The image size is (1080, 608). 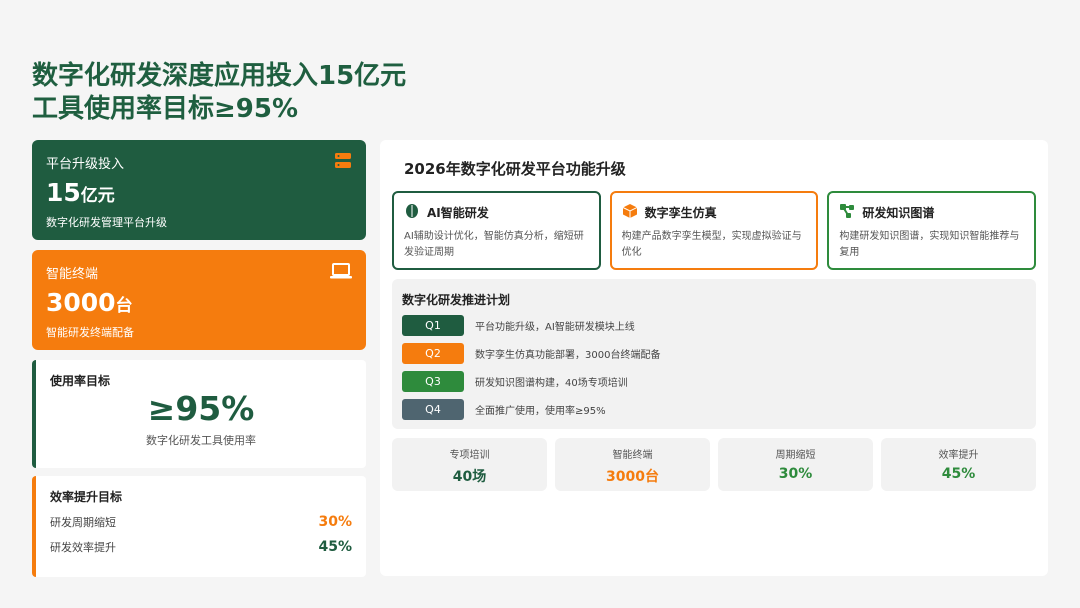 What do you see at coordinates (496, 230) in the screenshot?
I see `feature-card-ai: AI智能研发 AI辅助设计优化，智能仿真分析，缩短研发验证周期` at bounding box center [496, 230].